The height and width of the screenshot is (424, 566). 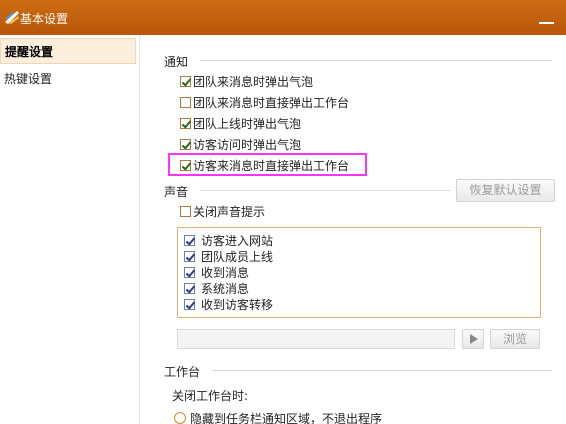 I want to click on minimize-icon, so click(x=546, y=23).